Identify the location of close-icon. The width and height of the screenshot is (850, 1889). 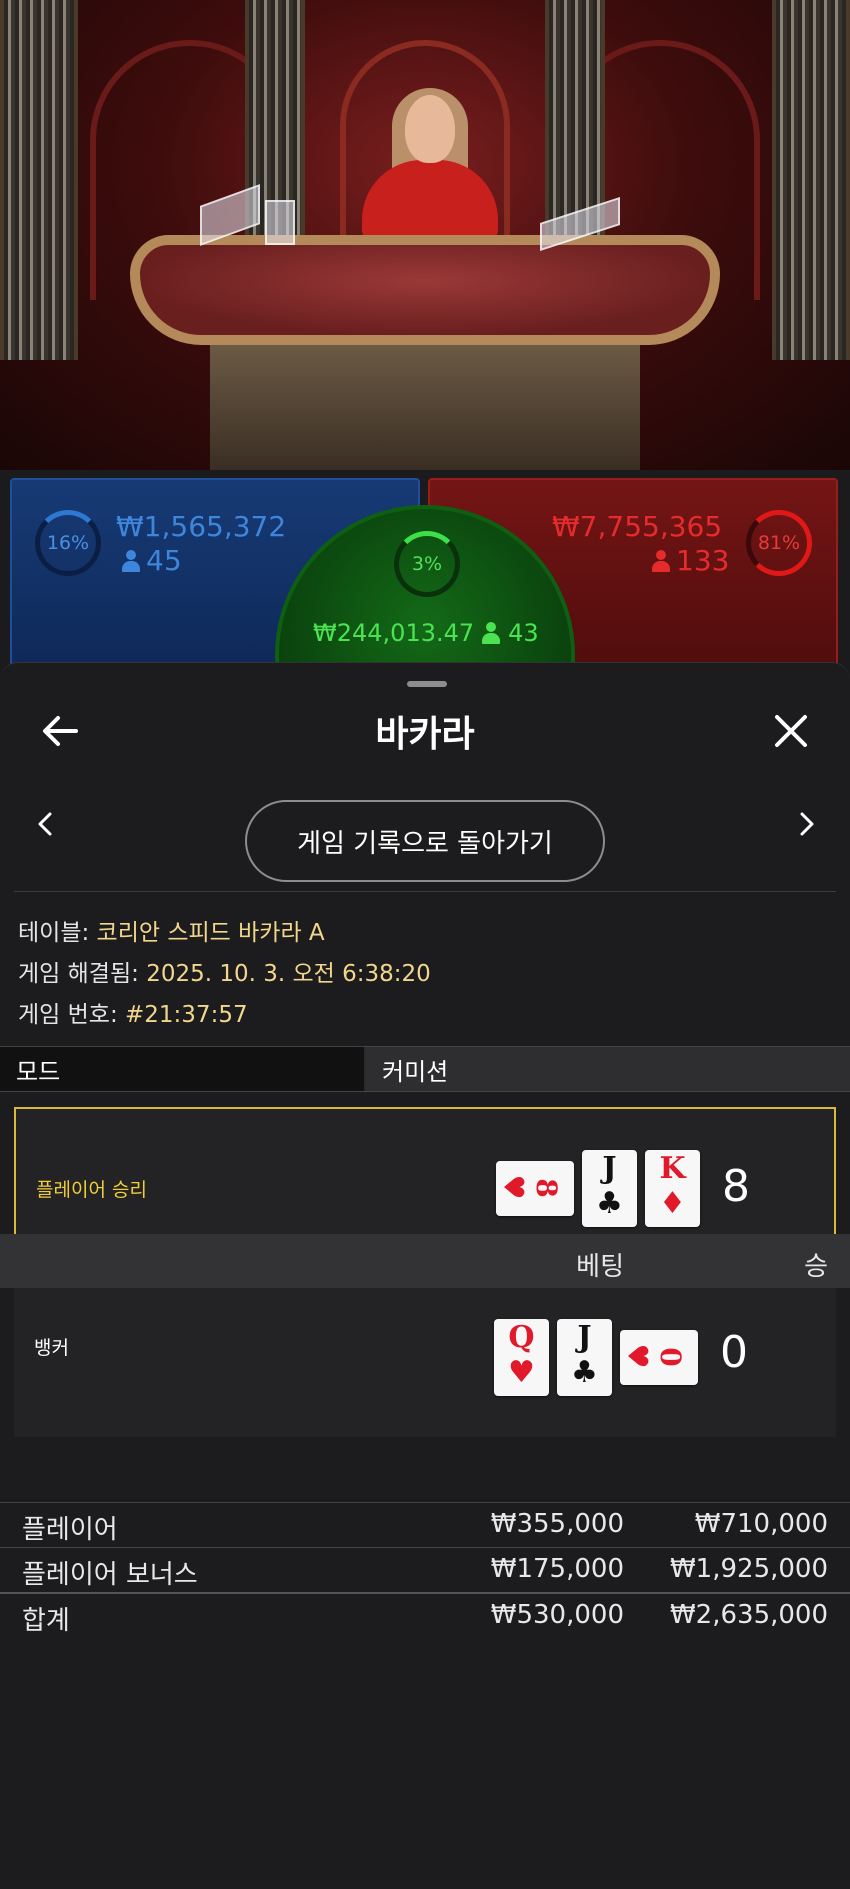
(791, 731).